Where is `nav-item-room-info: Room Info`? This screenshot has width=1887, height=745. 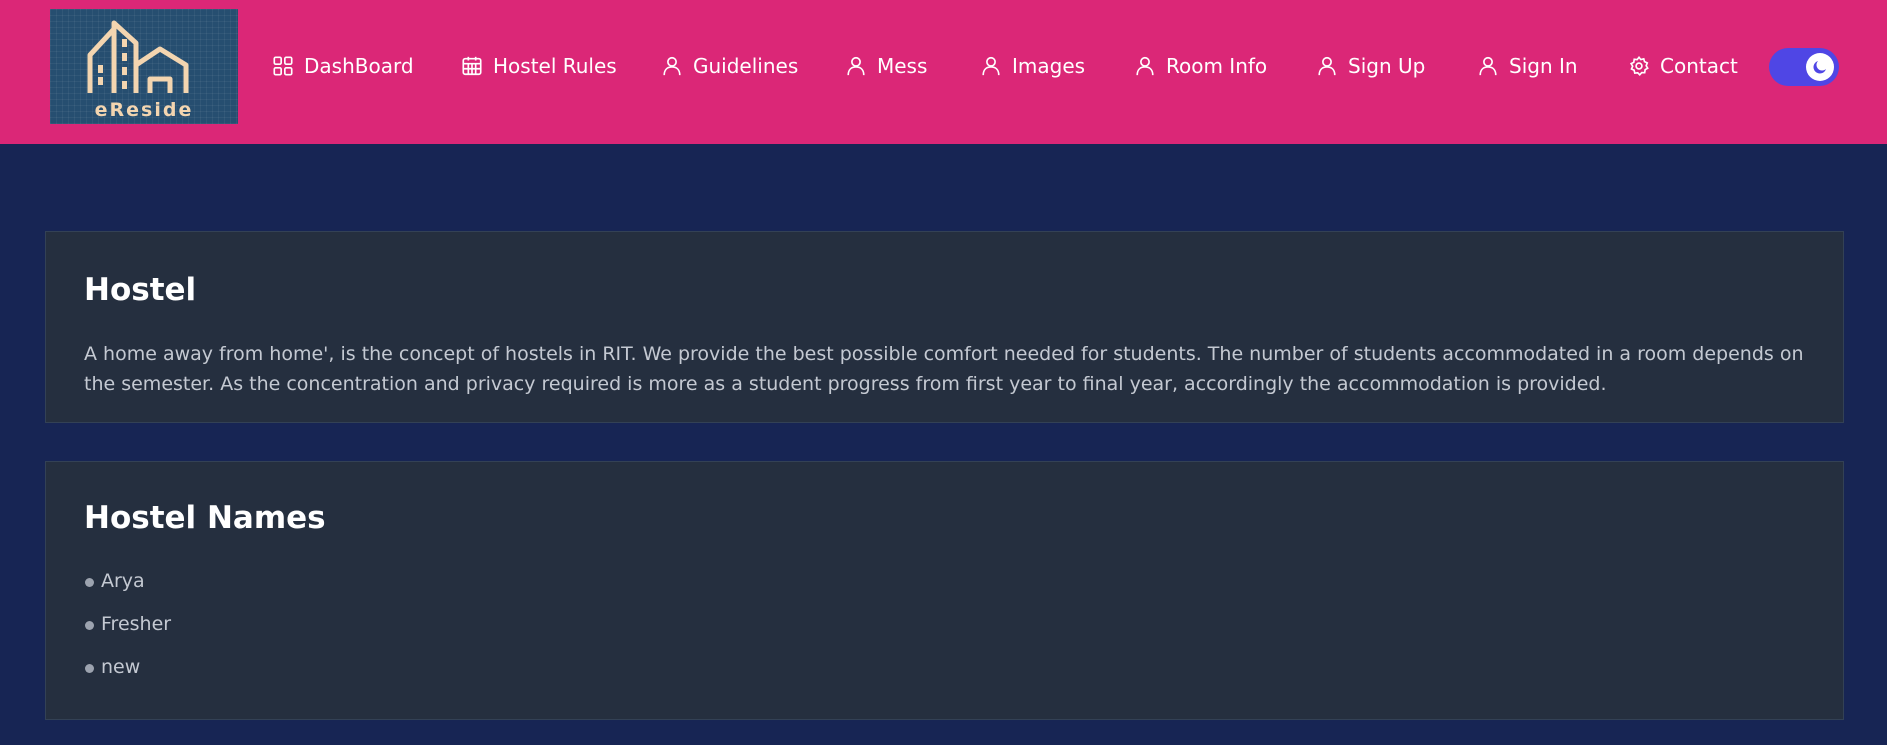
nav-item-room-info: Room Info is located at coordinates (1200, 66).